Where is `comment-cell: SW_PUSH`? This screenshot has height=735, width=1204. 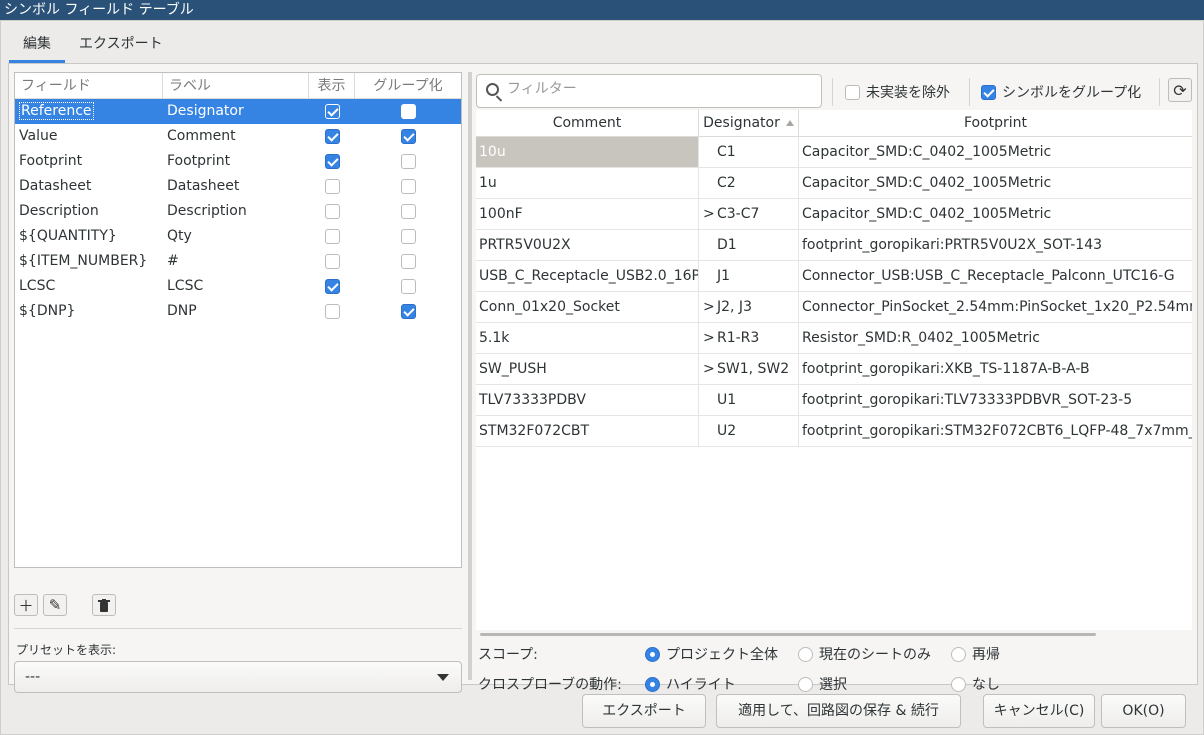 comment-cell: SW_PUSH is located at coordinates (587, 369).